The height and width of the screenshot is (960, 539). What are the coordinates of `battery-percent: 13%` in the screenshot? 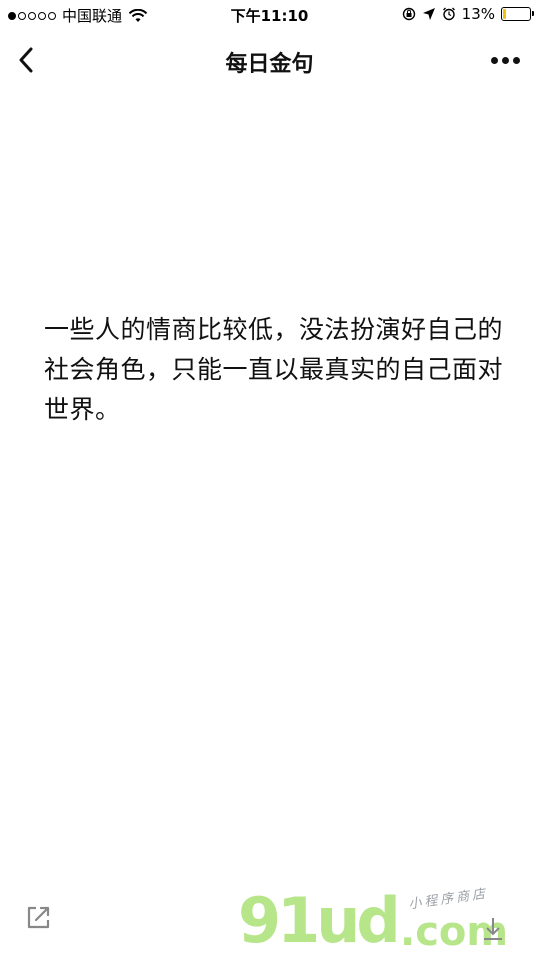 It's located at (478, 14).